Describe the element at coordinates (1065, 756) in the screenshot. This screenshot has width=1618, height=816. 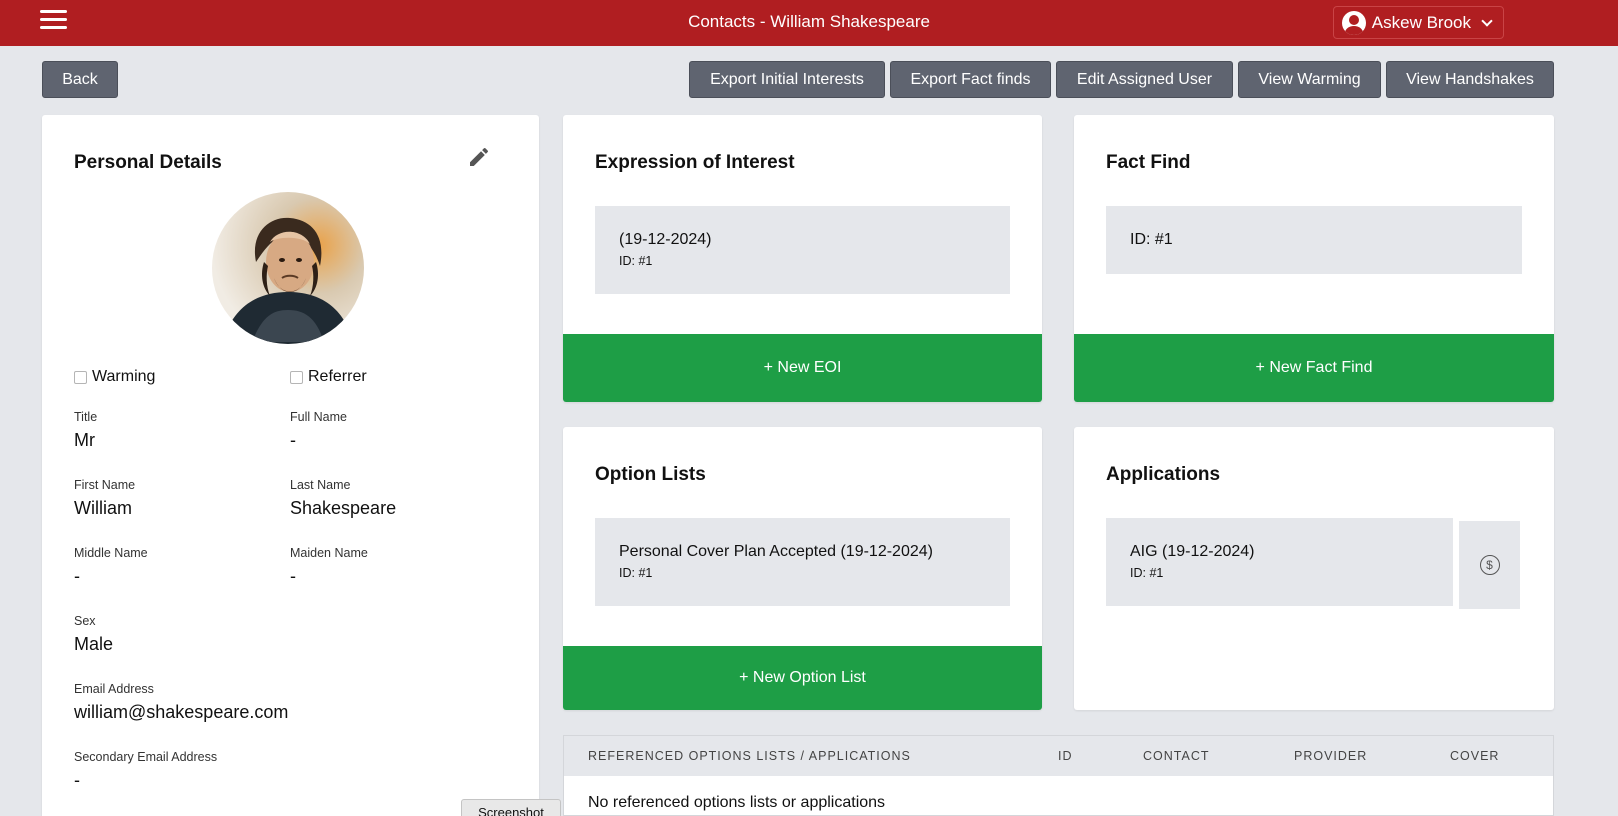
I see `column-header-id: ID` at that location.